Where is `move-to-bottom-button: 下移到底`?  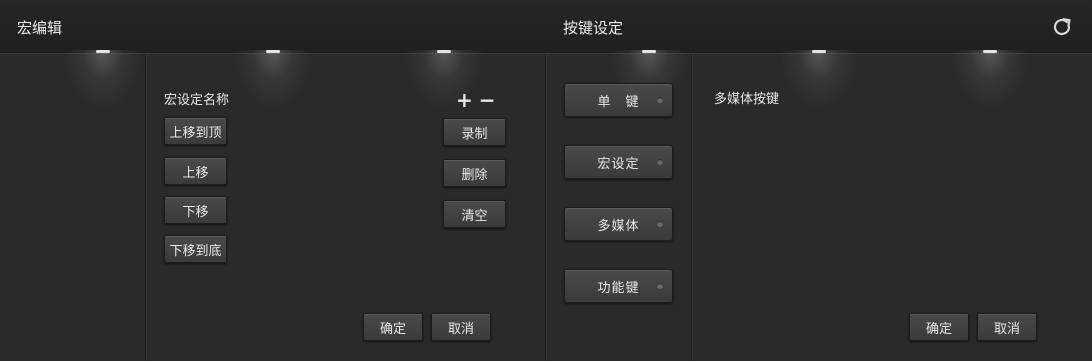 move-to-bottom-button: 下移到底 is located at coordinates (195, 249).